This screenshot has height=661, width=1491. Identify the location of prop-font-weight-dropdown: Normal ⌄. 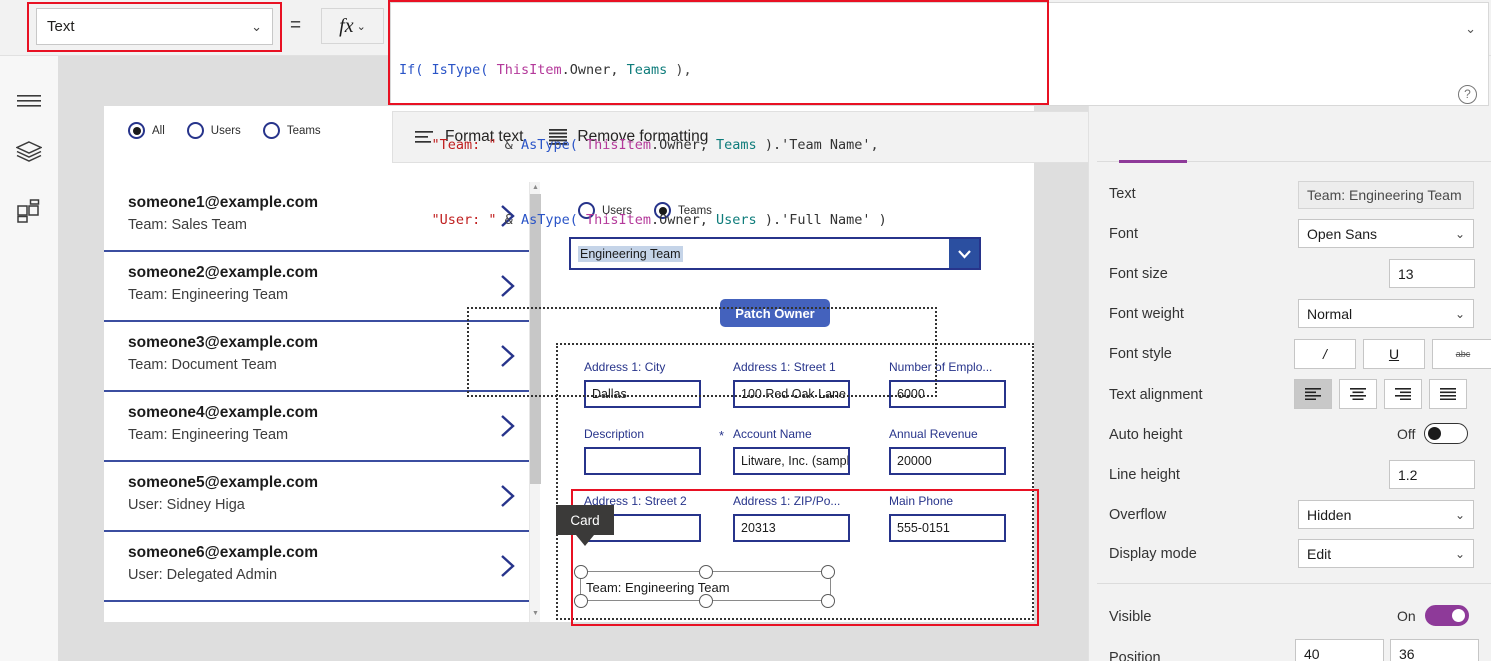
(1386, 313).